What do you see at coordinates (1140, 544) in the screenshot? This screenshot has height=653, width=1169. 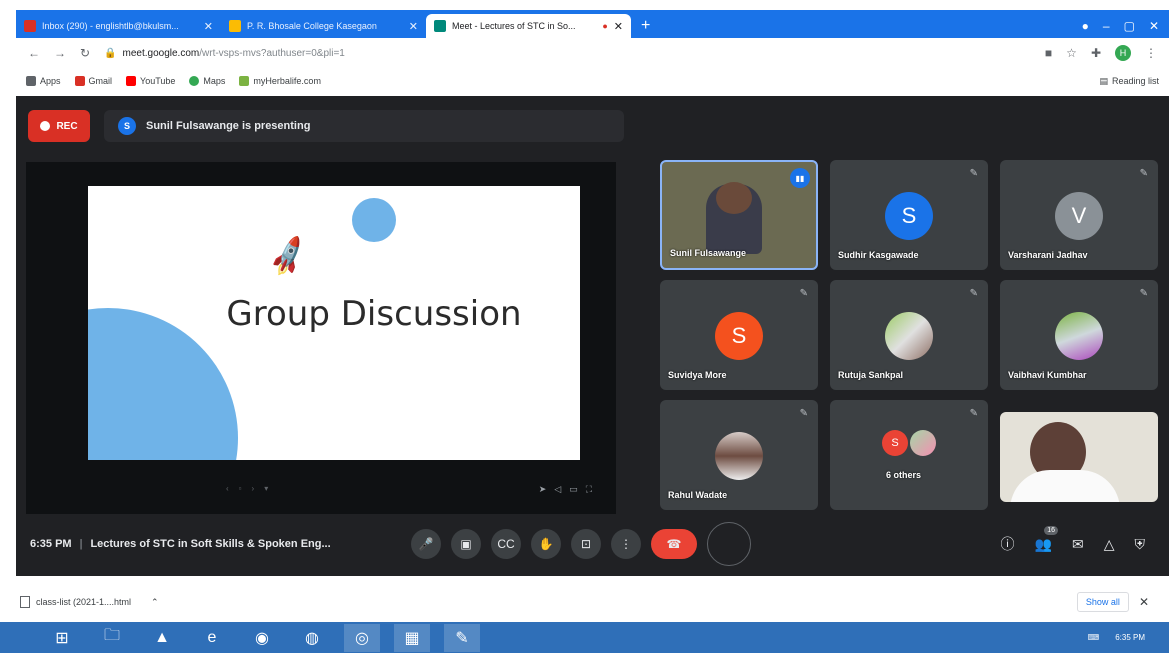 I see `host-controls-icon: ⛨` at bounding box center [1140, 544].